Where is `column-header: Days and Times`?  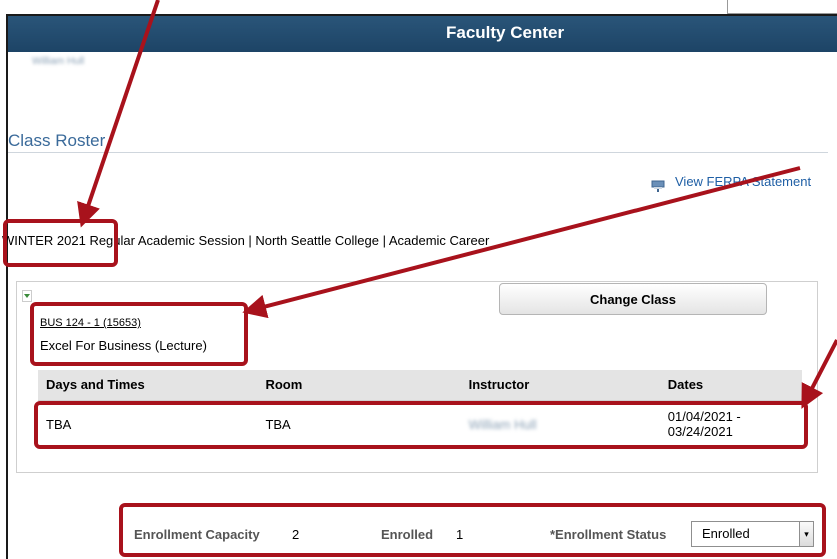 column-header: Days and Times is located at coordinates (148, 385).